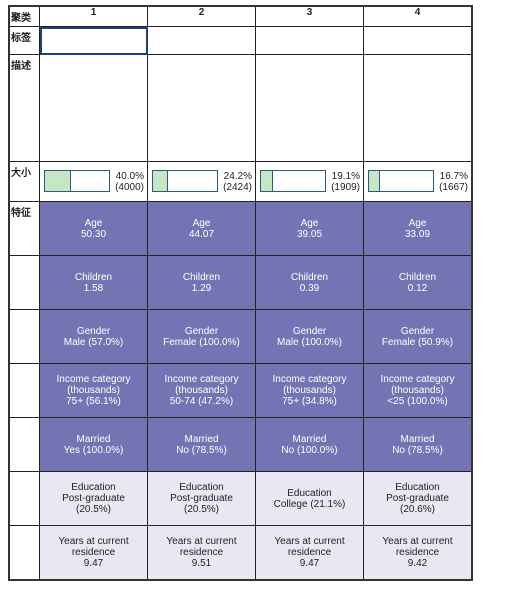 This screenshot has height=592, width=518. I want to click on feature-cell: Children 1.58, so click(93, 282).